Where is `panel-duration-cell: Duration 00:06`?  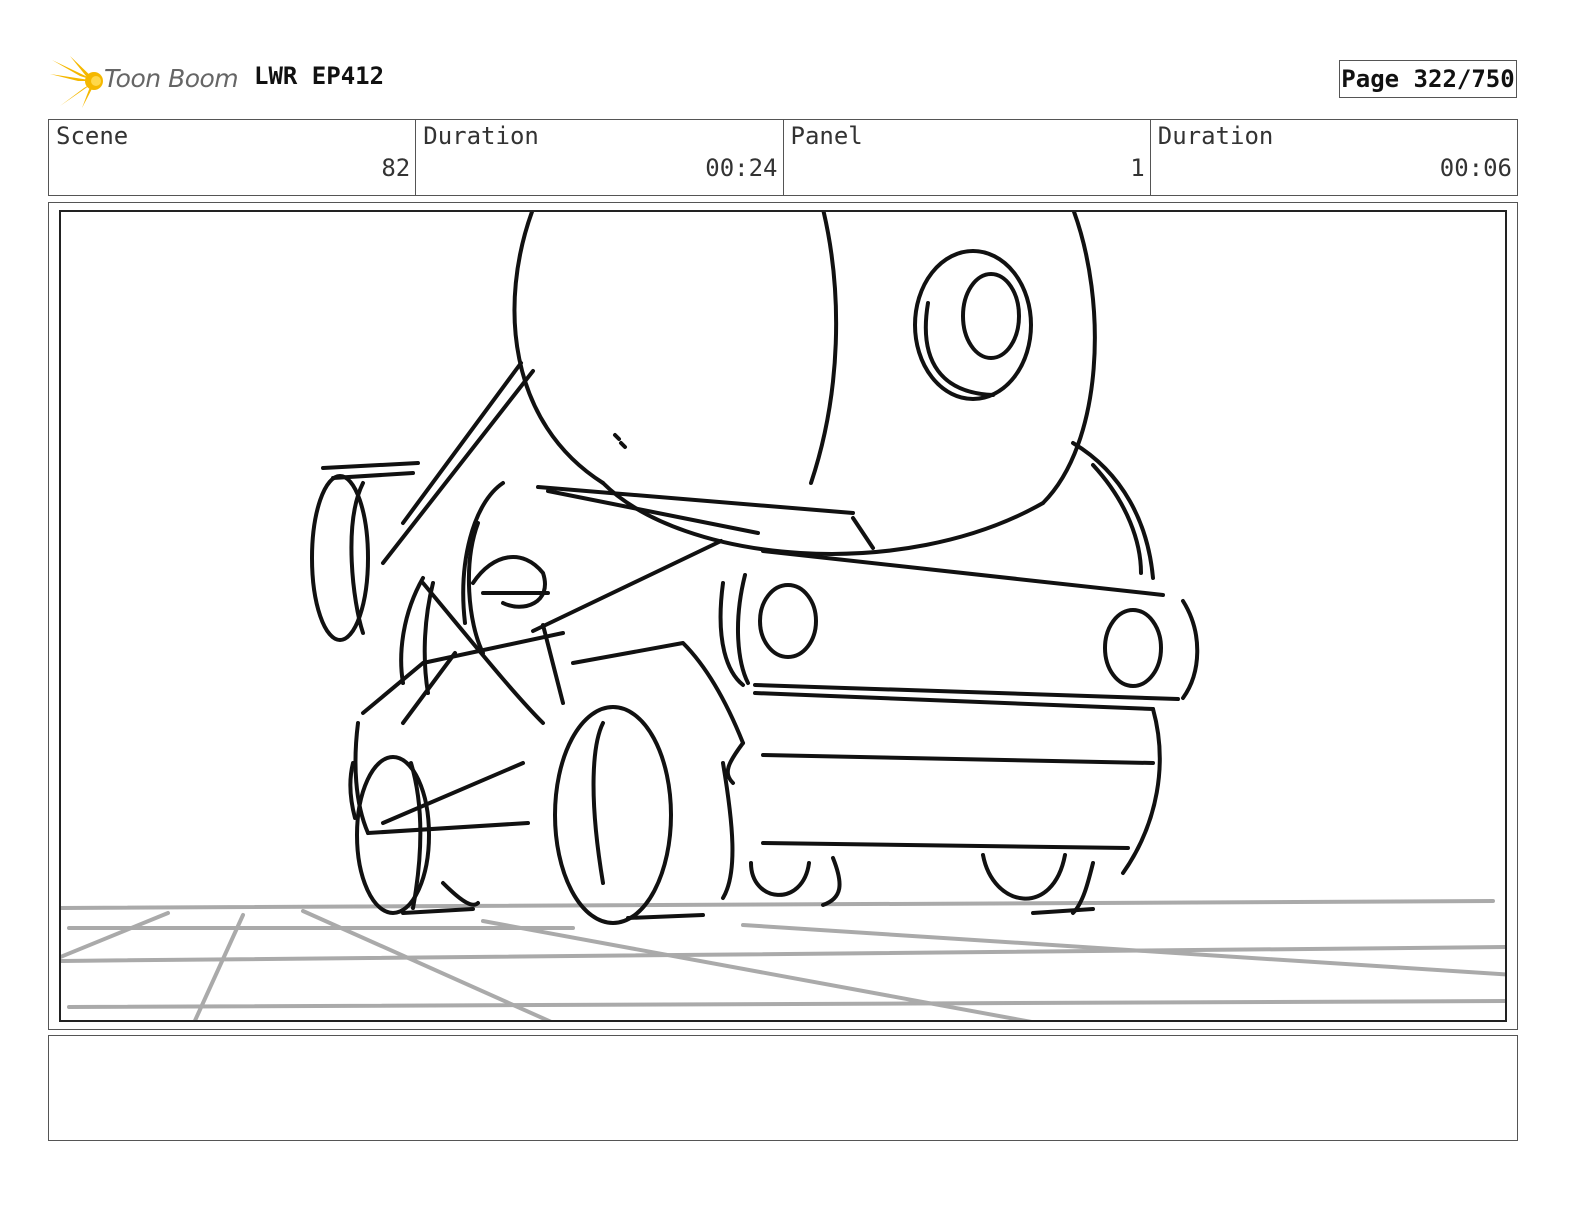 panel-duration-cell: Duration 00:06 is located at coordinates (1334, 157).